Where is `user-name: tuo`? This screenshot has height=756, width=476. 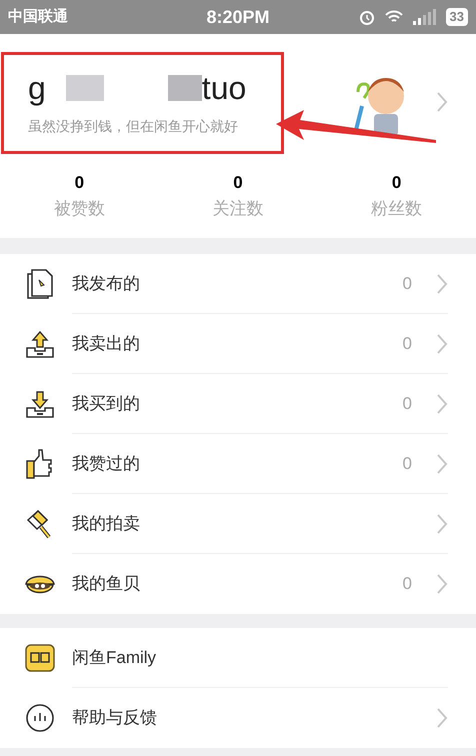 user-name: tuo is located at coordinates (224, 88).